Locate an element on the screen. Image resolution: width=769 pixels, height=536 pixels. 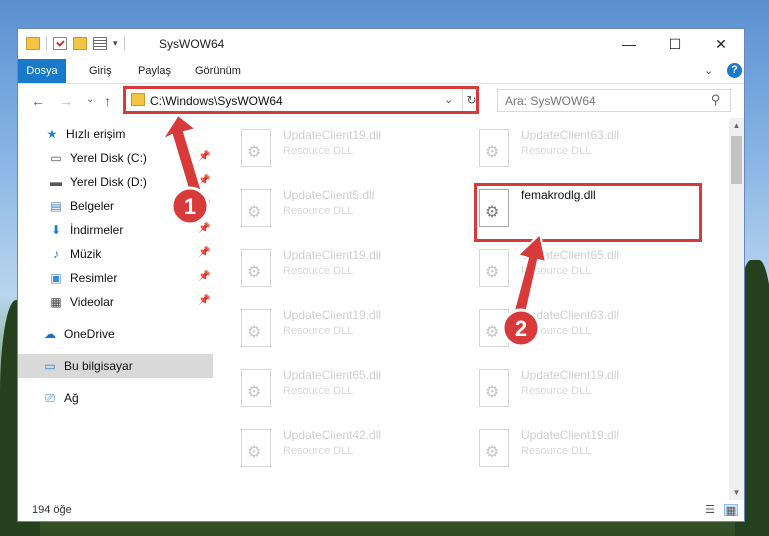
vertical-scrollbar: ▲ ▼ is located at coordinates (736, 309).